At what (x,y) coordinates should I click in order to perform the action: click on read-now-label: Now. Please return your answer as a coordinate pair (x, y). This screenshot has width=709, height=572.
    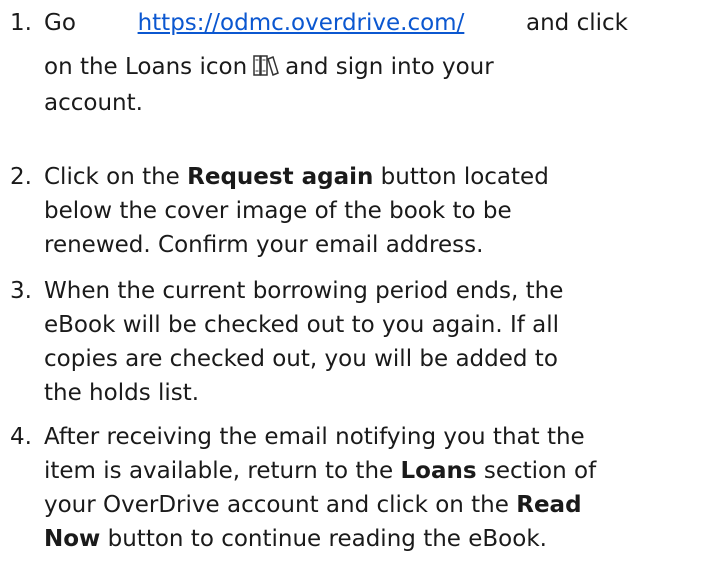
    Looking at the image, I should click on (72, 539).